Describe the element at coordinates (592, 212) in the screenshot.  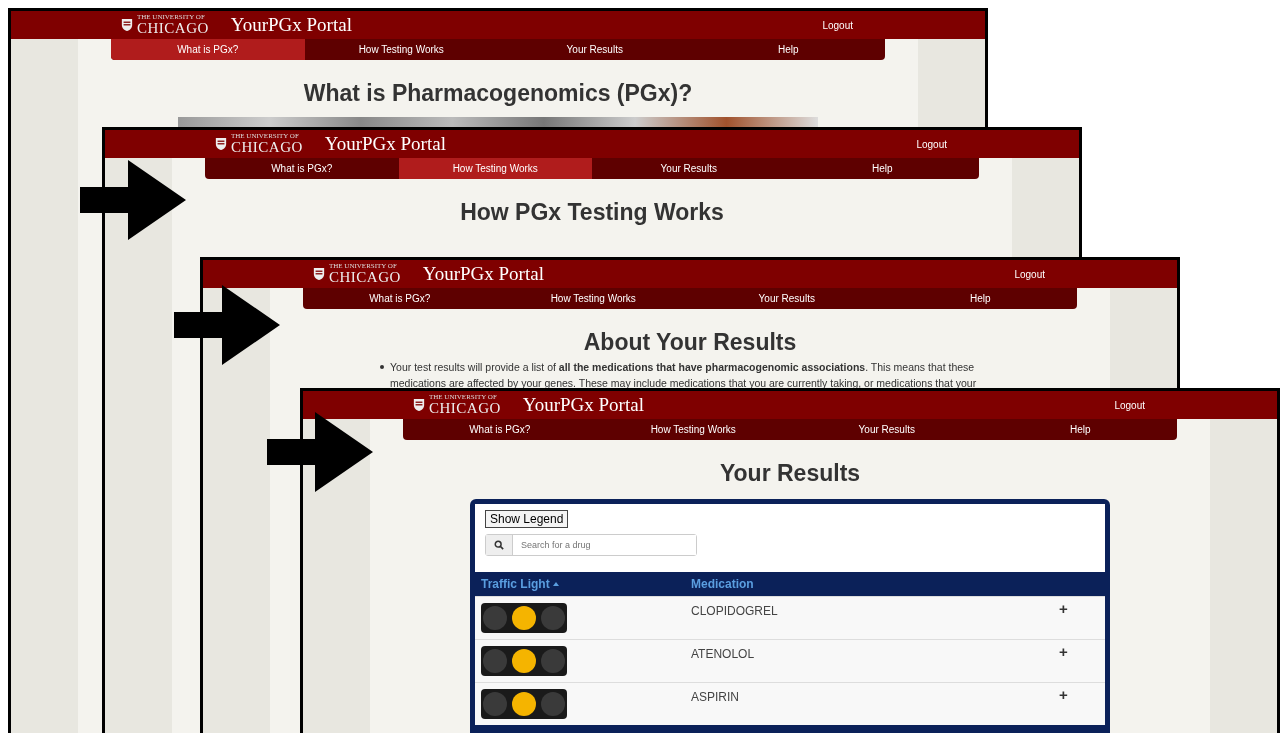
I see `page-heading: How PGx Testing Works` at that location.